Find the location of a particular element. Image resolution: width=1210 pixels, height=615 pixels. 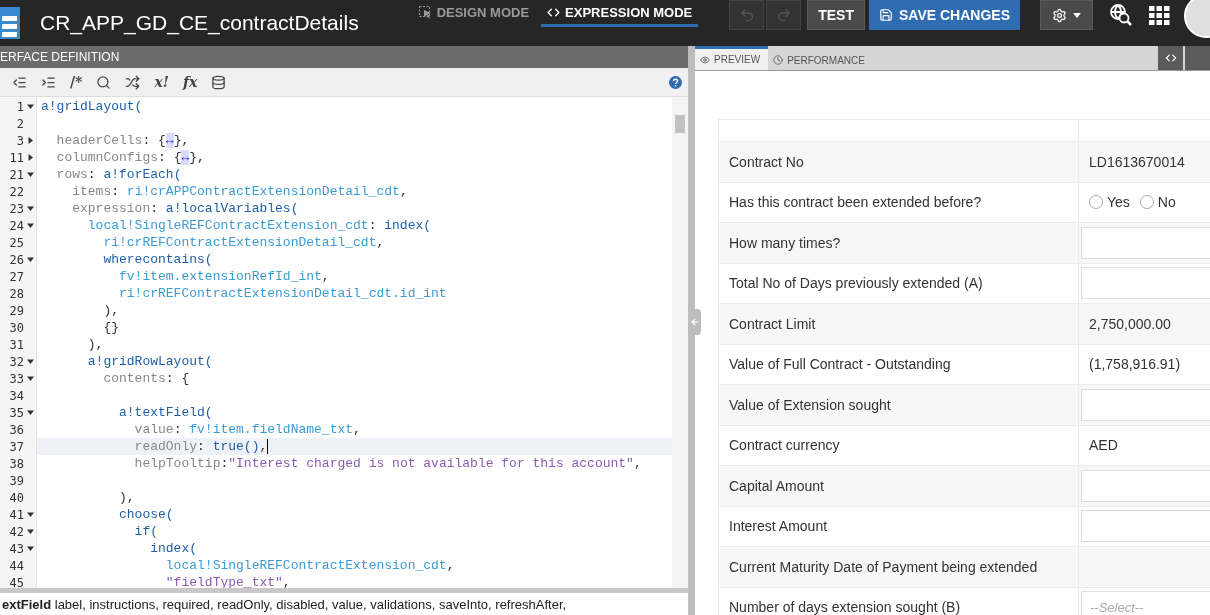

code-line: local!SingleREFContractExtension_cdt: index( is located at coordinates (259, 225).